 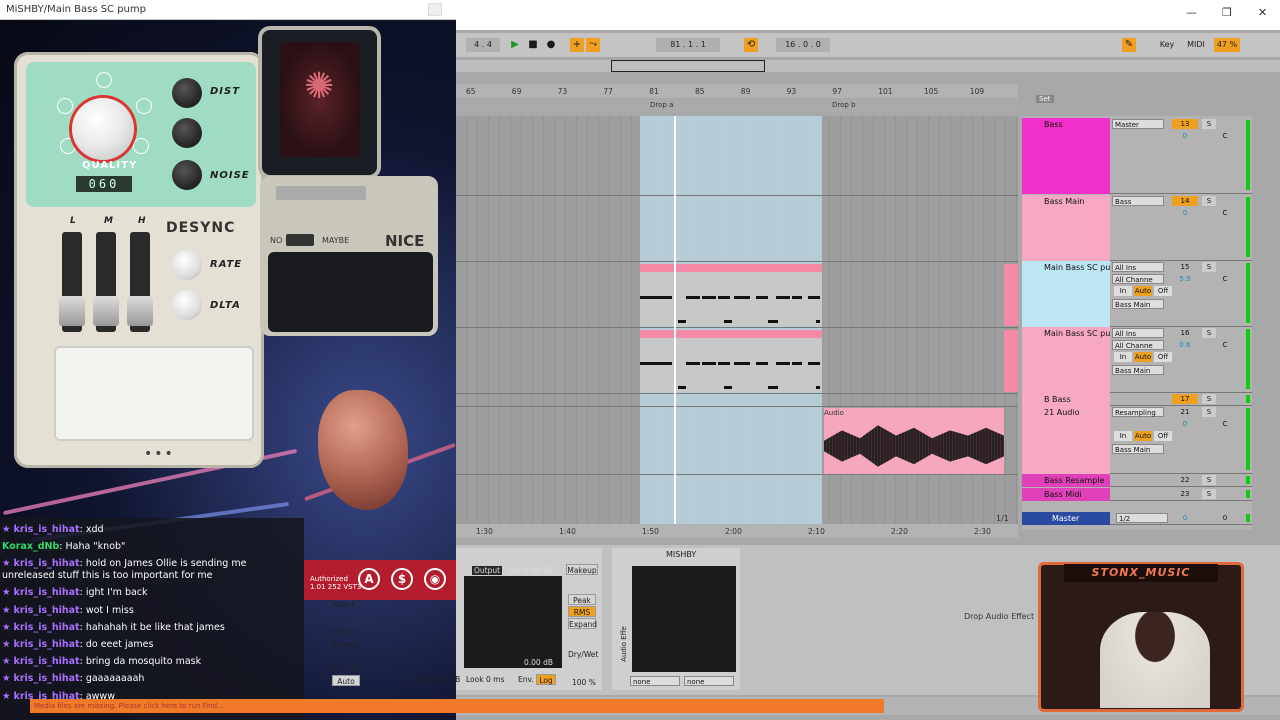 I want to click on stop-icon: ■, so click(x=533, y=45).